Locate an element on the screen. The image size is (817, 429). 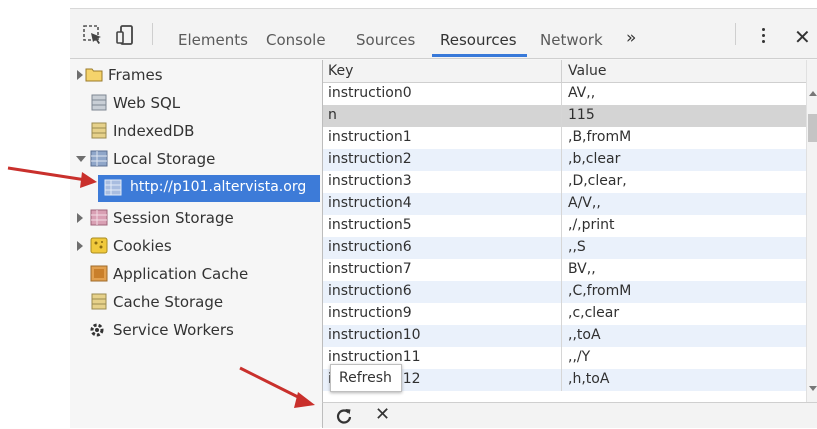
scroll-down-arrow-icon is located at coordinates (813, 388).